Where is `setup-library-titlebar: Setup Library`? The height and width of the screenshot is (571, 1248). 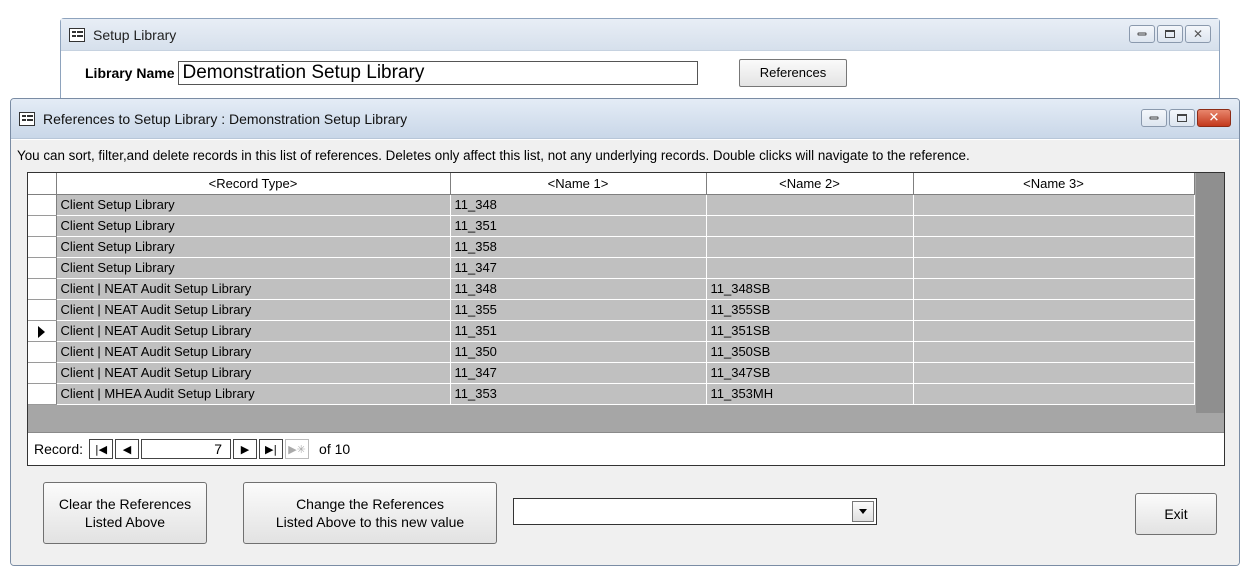
setup-library-titlebar: Setup Library is located at coordinates (640, 35).